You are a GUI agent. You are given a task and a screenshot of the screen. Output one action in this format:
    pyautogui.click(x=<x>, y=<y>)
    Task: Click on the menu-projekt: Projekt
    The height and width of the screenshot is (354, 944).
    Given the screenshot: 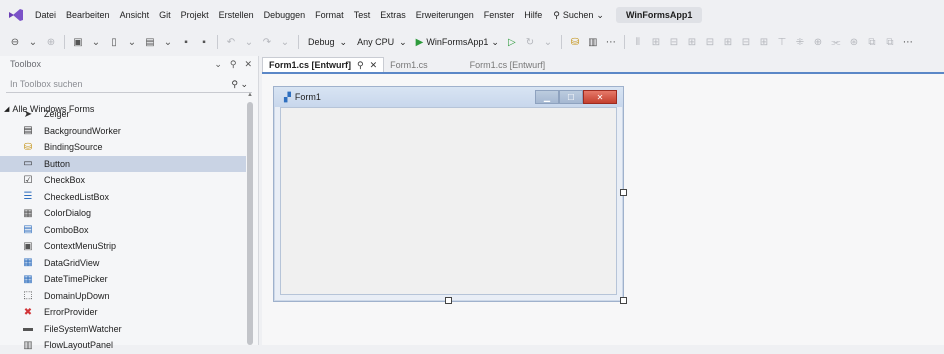 What is the action you would take?
    pyautogui.click(x=195, y=15)
    